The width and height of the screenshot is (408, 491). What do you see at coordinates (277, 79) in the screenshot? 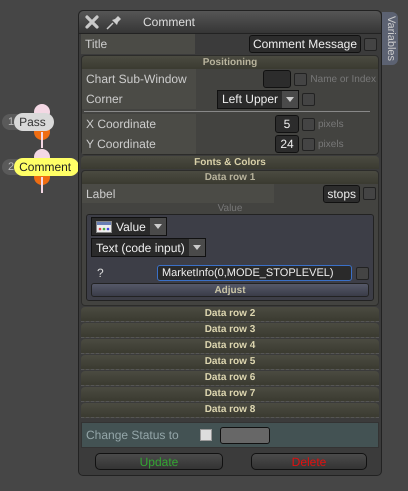
I see `input-field` at bounding box center [277, 79].